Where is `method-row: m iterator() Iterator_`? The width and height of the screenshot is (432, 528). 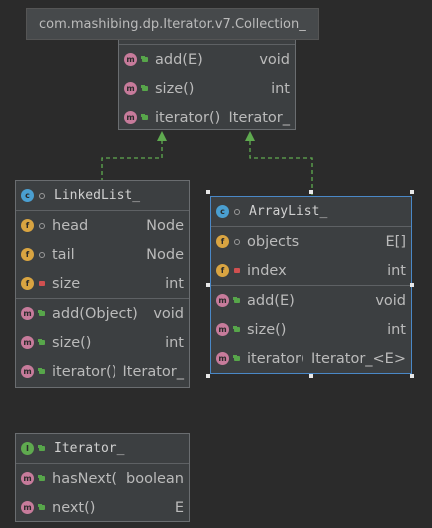 method-row: m iterator() Iterator_ is located at coordinates (102, 371).